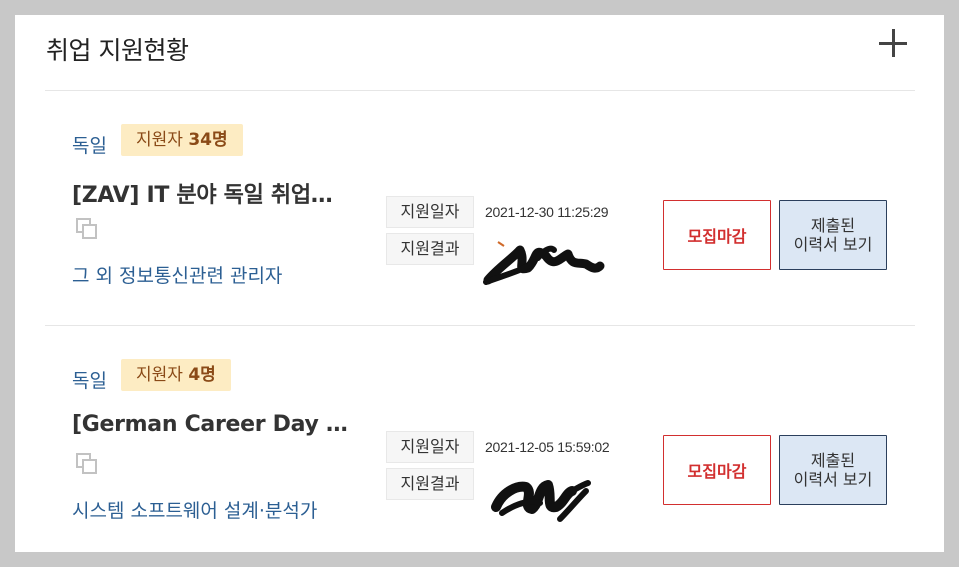 This screenshot has height=567, width=959. What do you see at coordinates (117, 50) in the screenshot?
I see `panel-title: 취업 지원현황` at bounding box center [117, 50].